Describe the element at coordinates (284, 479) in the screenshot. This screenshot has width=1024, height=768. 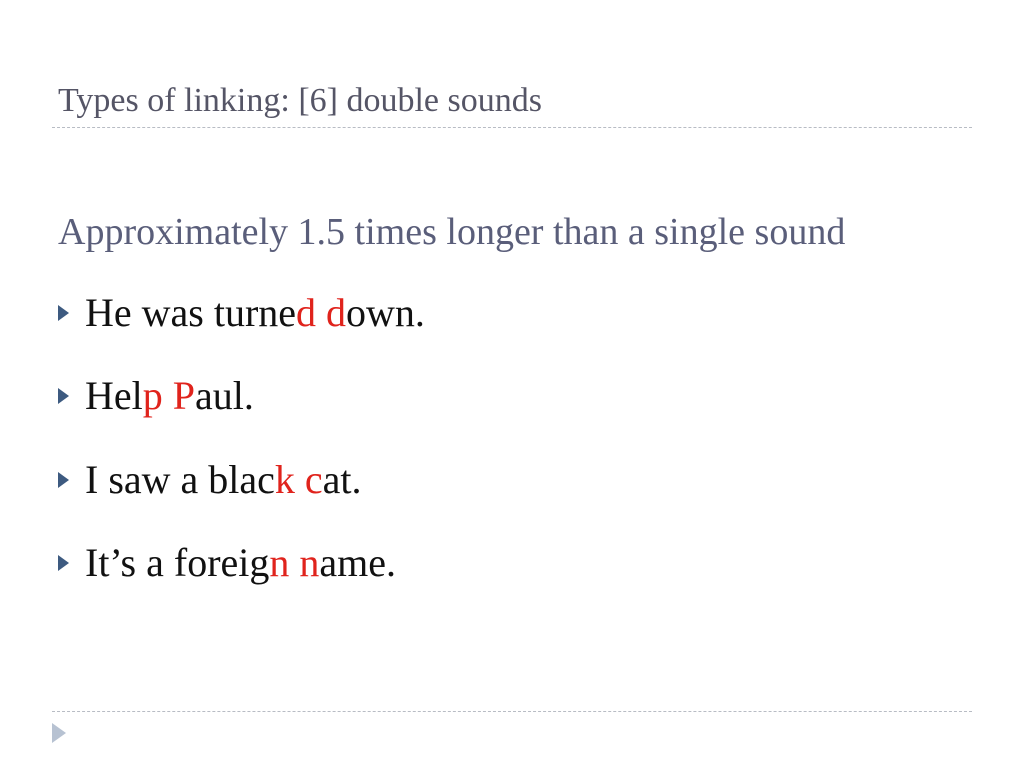
I see `linked-sound-end: k` at that location.